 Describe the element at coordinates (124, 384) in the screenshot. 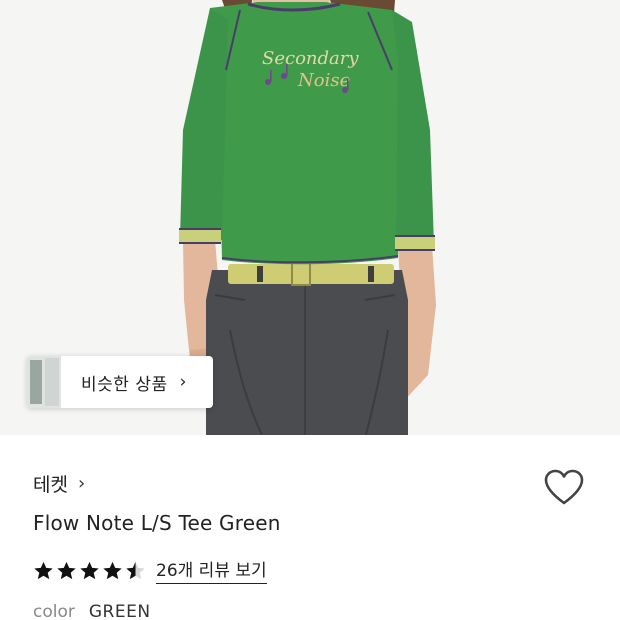

I see `similar-products-label: 비슷한 상품` at that location.